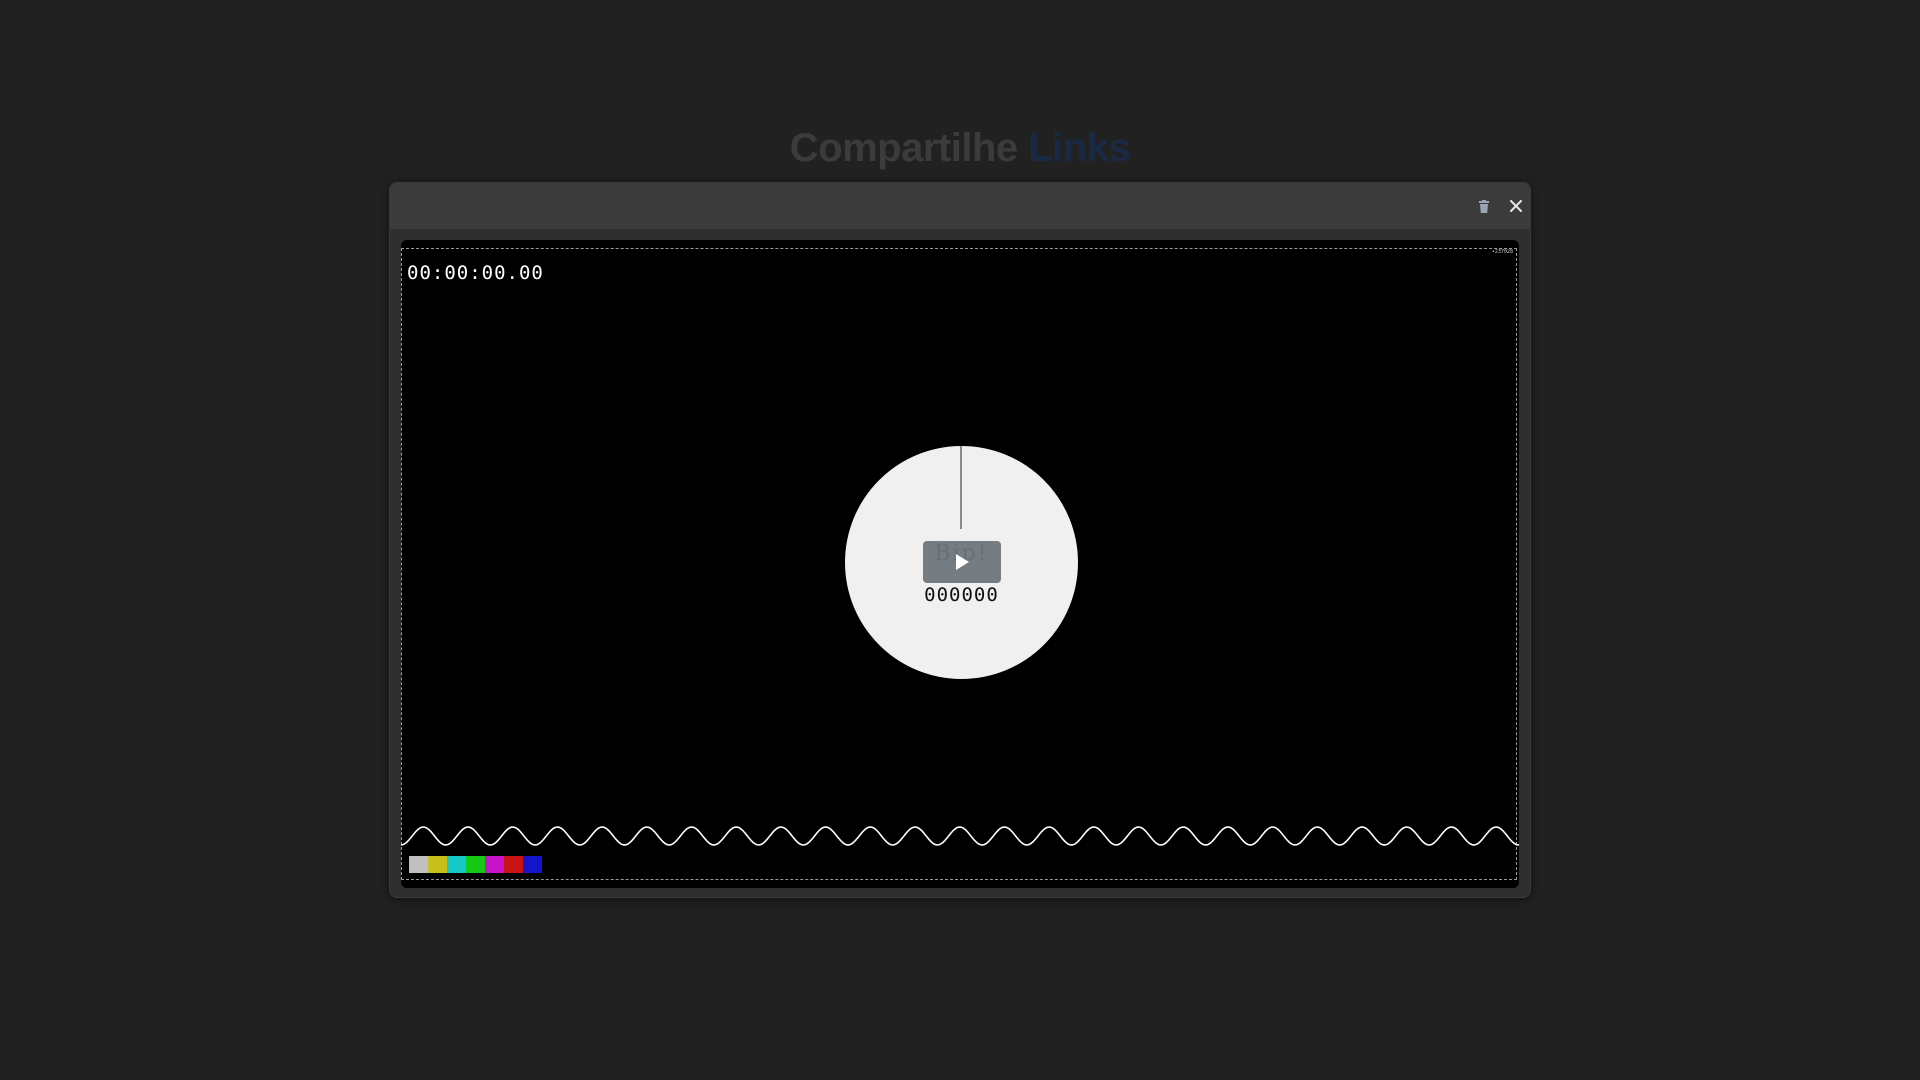 The width and height of the screenshot is (1920, 1080). What do you see at coordinates (961, 487) in the screenshot?
I see `dial-needle` at bounding box center [961, 487].